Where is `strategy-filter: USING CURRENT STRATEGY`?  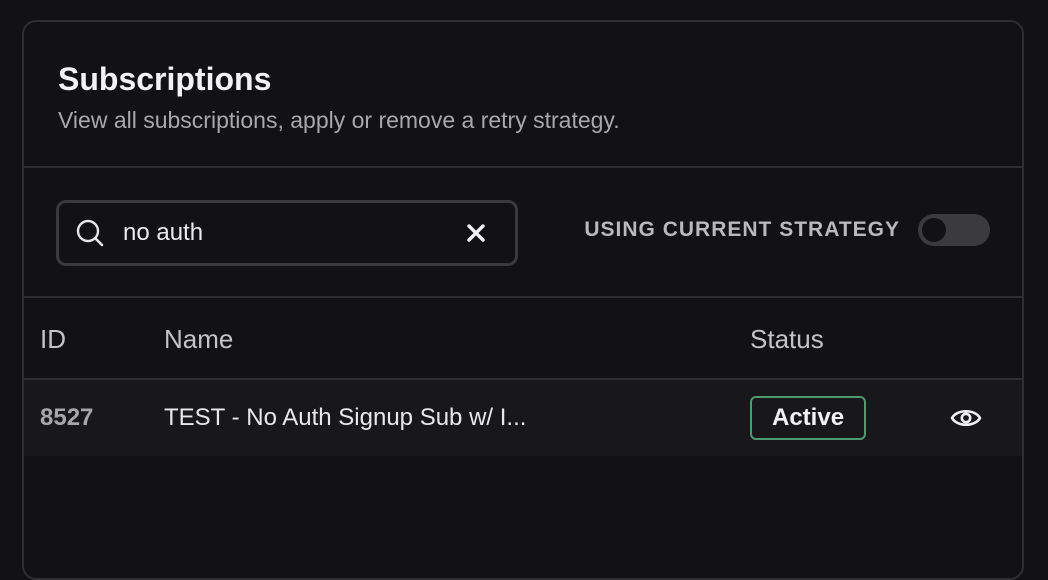
strategy-filter: USING CURRENT STRATEGY is located at coordinates (787, 230).